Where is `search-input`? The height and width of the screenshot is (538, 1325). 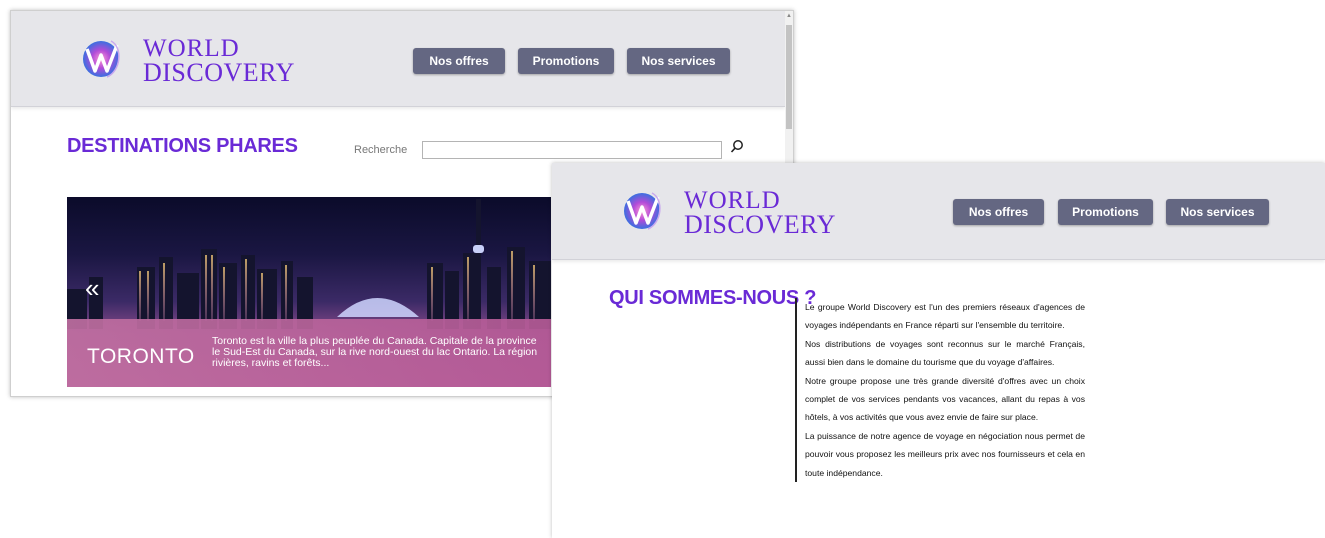 search-input is located at coordinates (572, 150).